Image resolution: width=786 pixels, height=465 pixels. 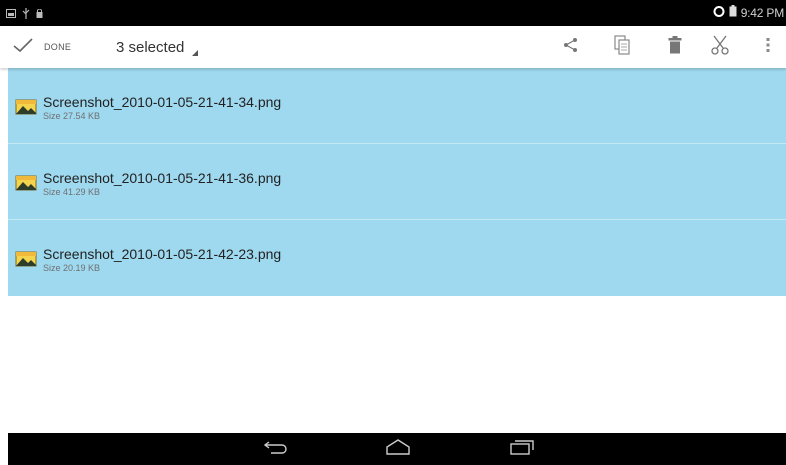 What do you see at coordinates (162, 102) in the screenshot?
I see `file-name: Screenshot_2010-01-05-21-41-34.png` at bounding box center [162, 102].